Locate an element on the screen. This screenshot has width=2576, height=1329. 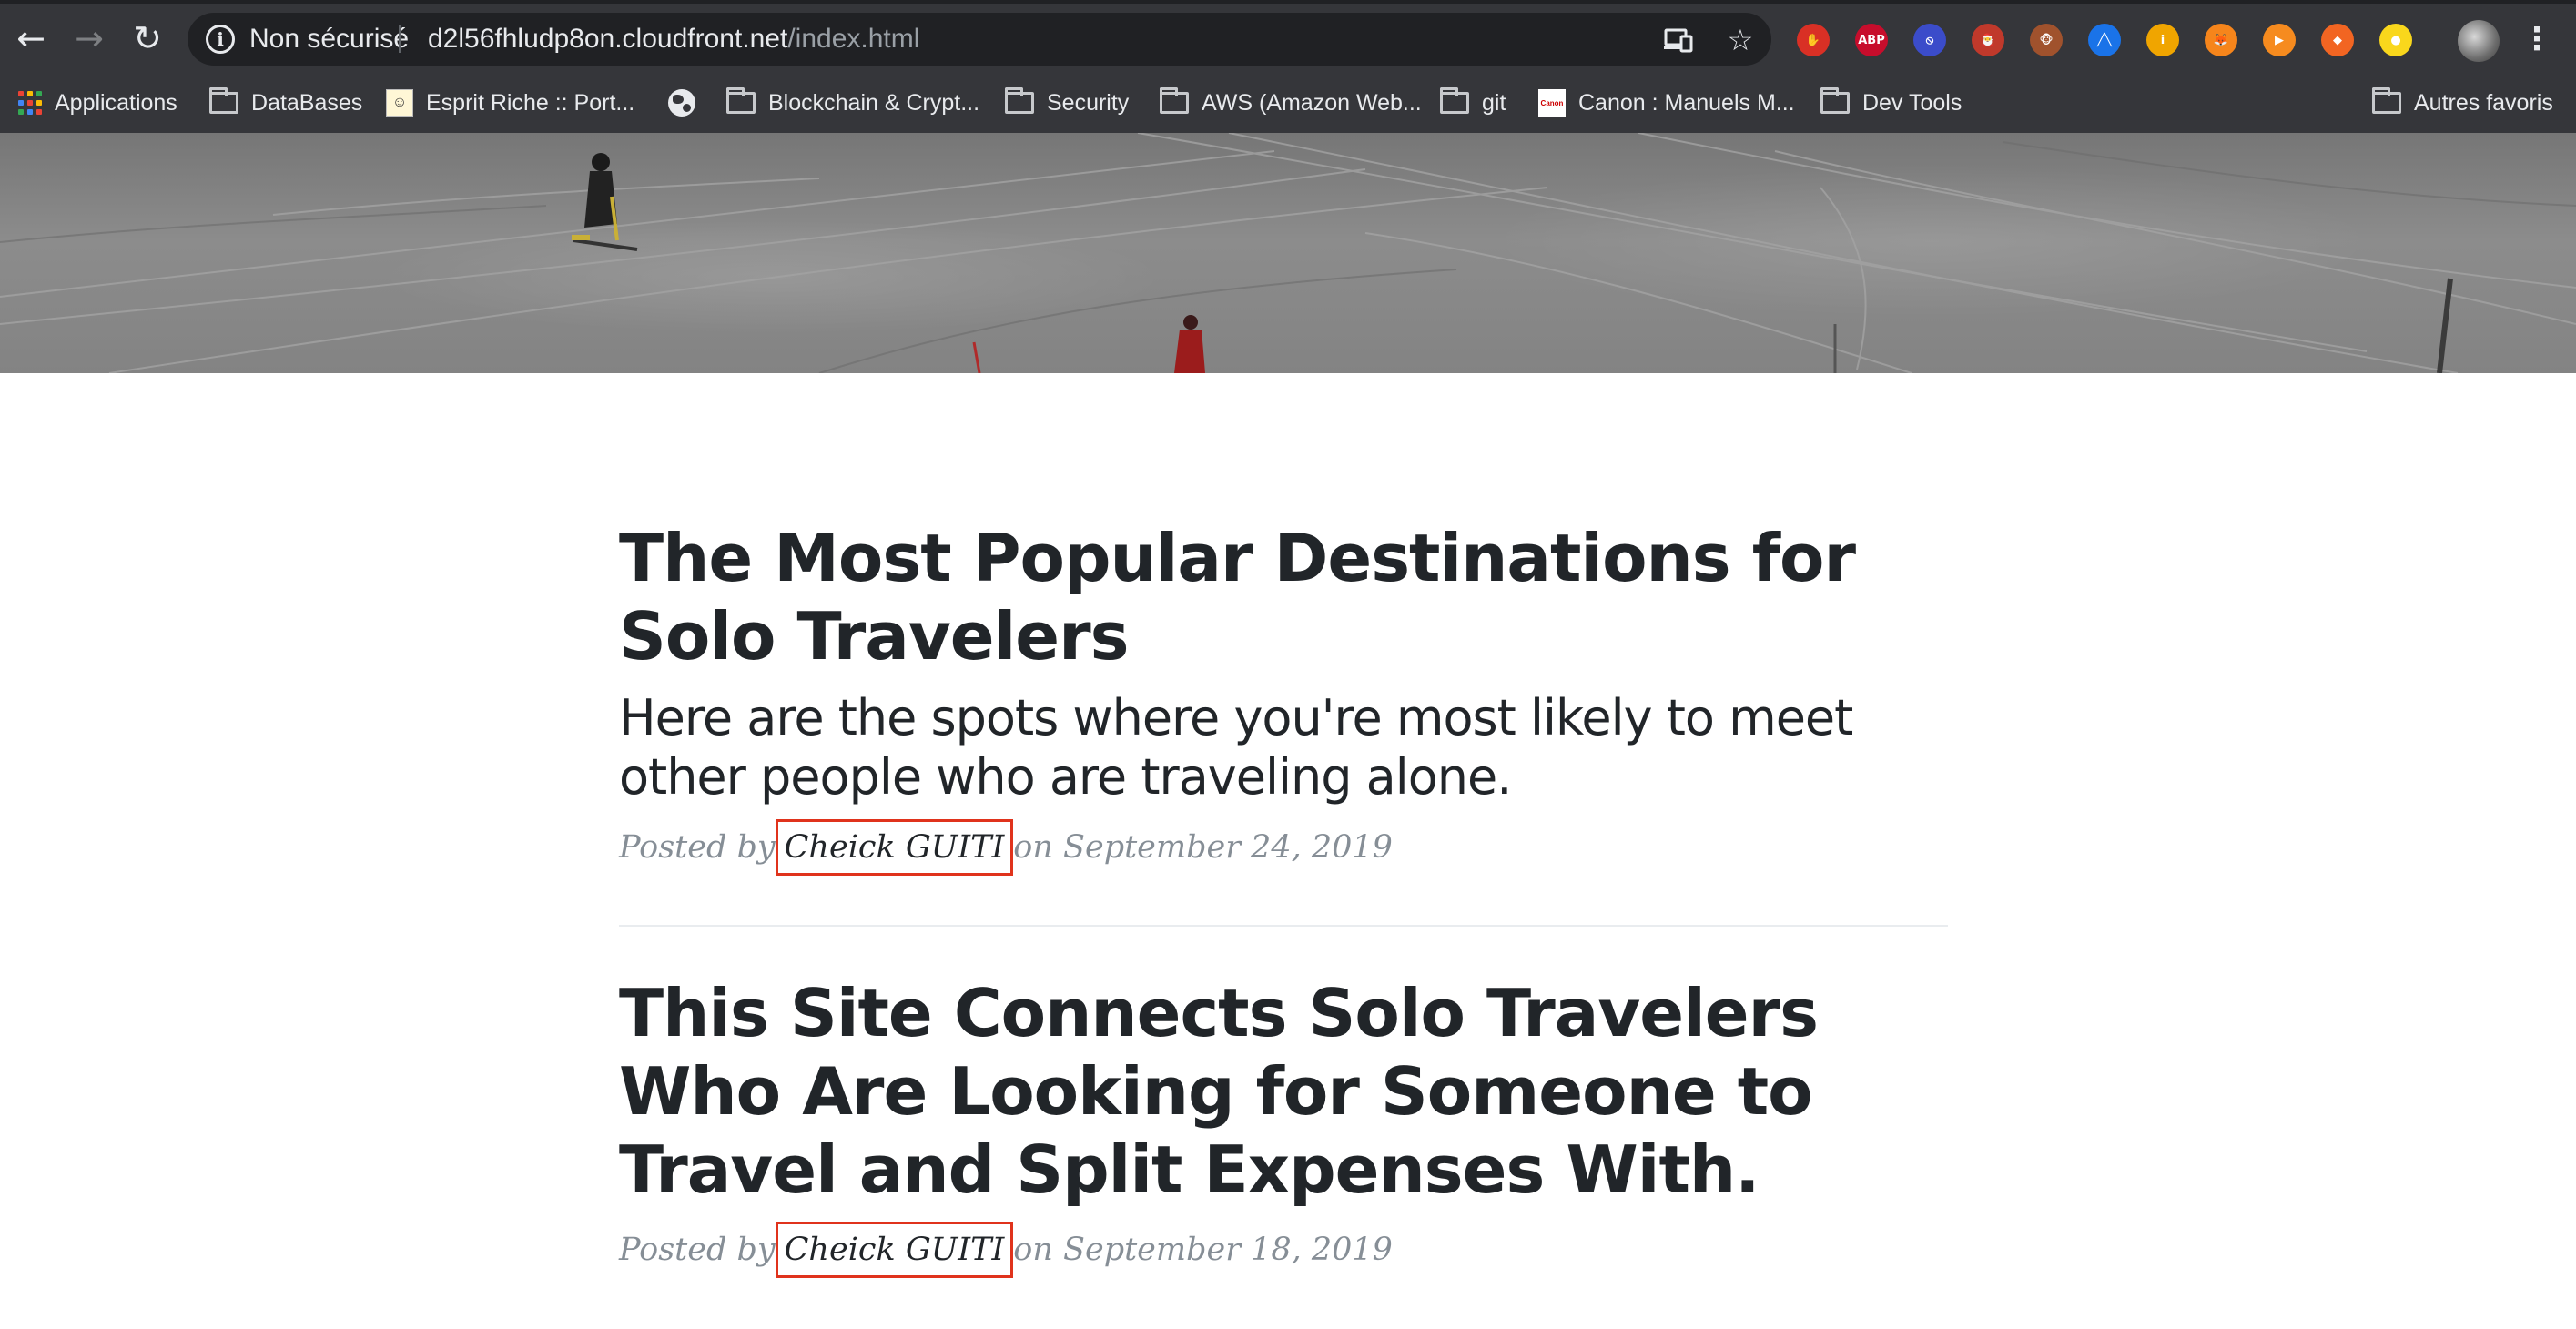
metamask-extension-icon: 🦊 is located at coordinates (2221, 40).